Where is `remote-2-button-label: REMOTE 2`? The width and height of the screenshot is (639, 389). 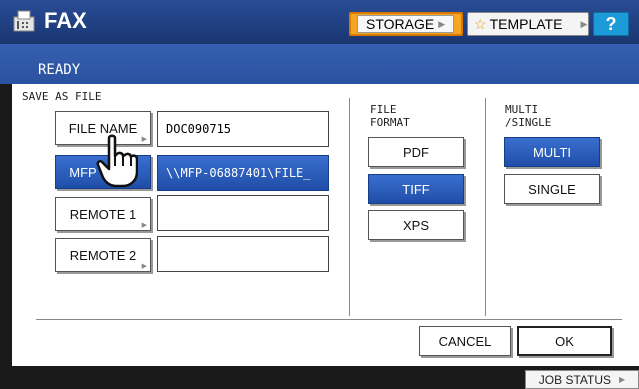
remote-2-button-label: REMOTE 2 is located at coordinates (103, 255).